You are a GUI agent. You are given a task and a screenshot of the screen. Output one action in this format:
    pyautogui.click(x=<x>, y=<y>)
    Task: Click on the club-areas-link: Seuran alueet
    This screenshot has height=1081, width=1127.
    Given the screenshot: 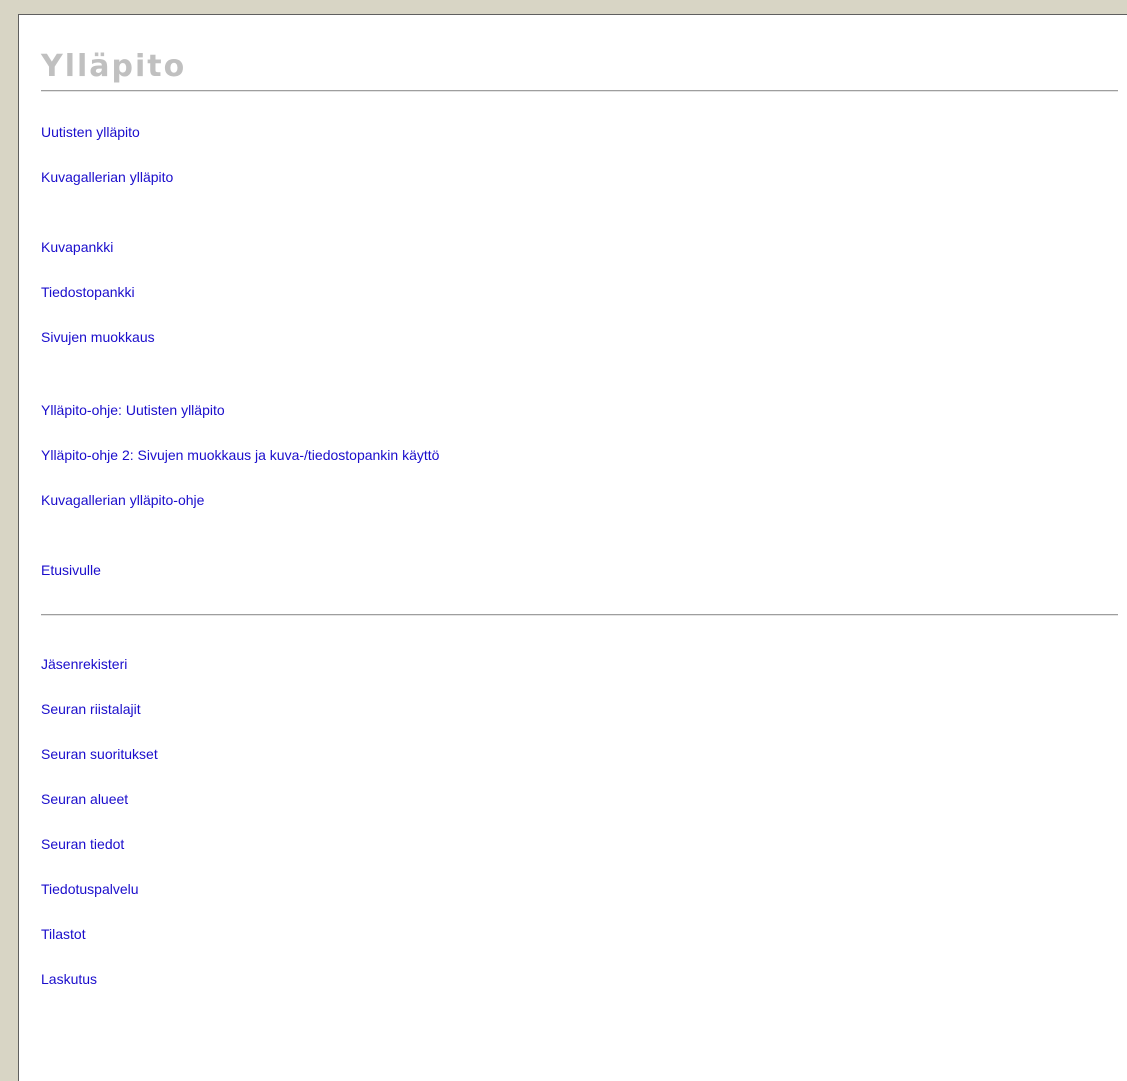 What is the action you would take?
    pyautogui.click(x=84, y=799)
    